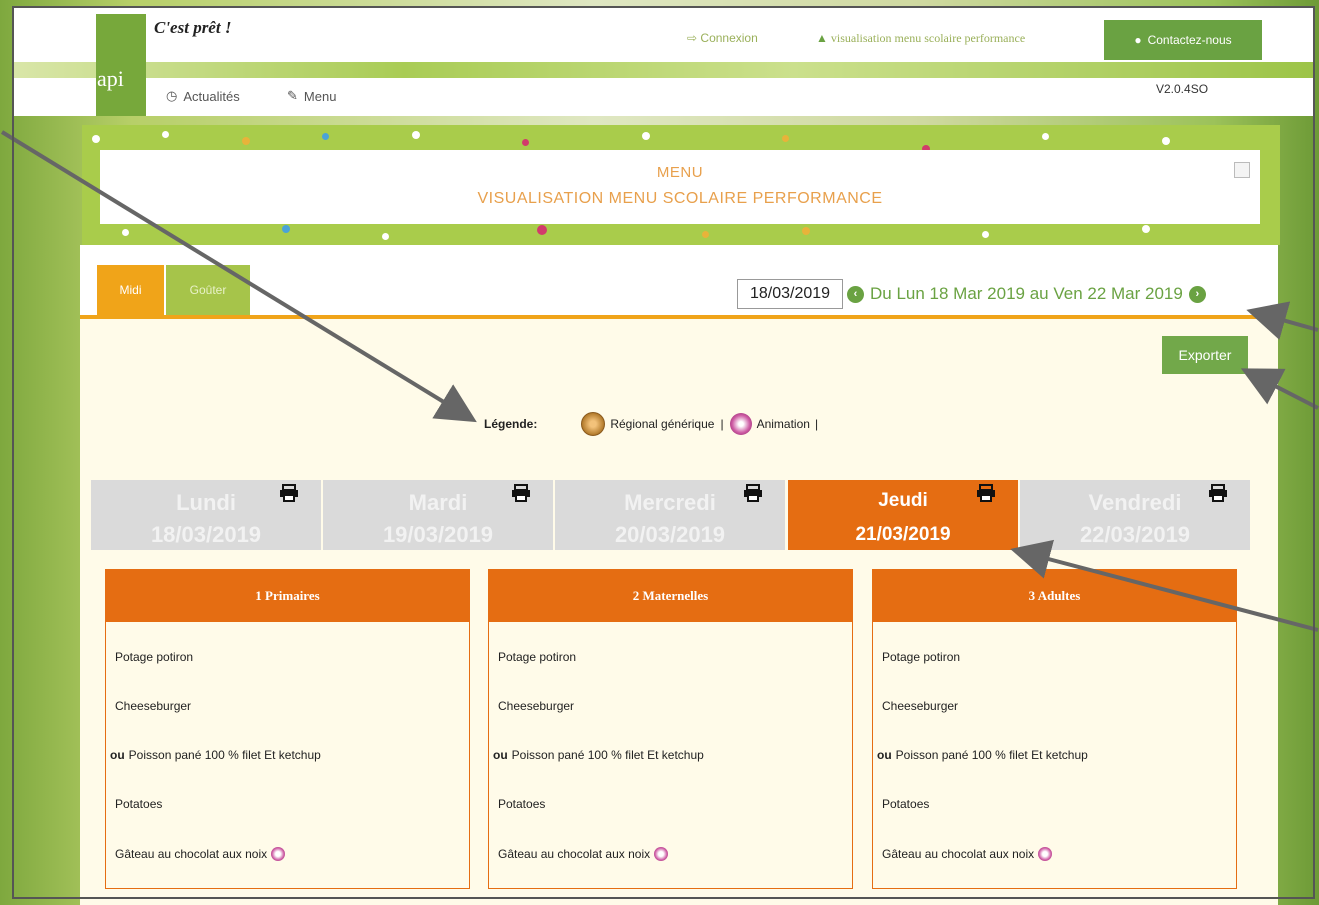 The width and height of the screenshot is (1319, 905). I want to click on contact-label: Contactez-nous, so click(1189, 40).